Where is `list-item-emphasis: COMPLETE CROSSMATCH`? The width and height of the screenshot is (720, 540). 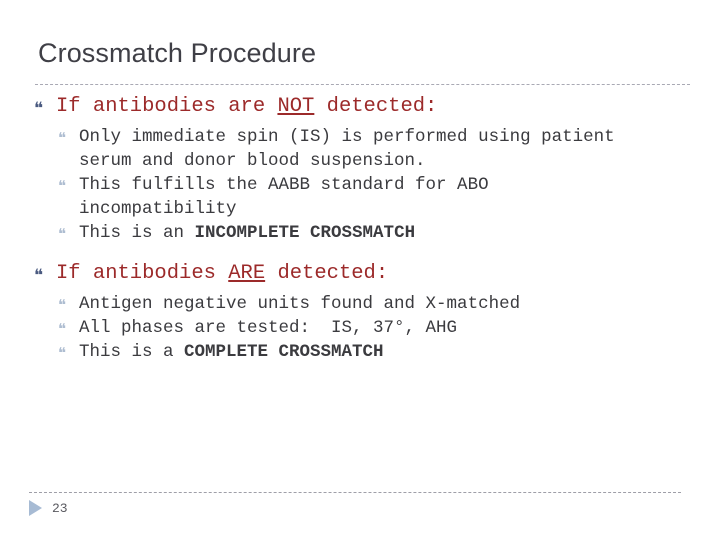 list-item-emphasis: COMPLETE CROSSMATCH is located at coordinates (284, 352).